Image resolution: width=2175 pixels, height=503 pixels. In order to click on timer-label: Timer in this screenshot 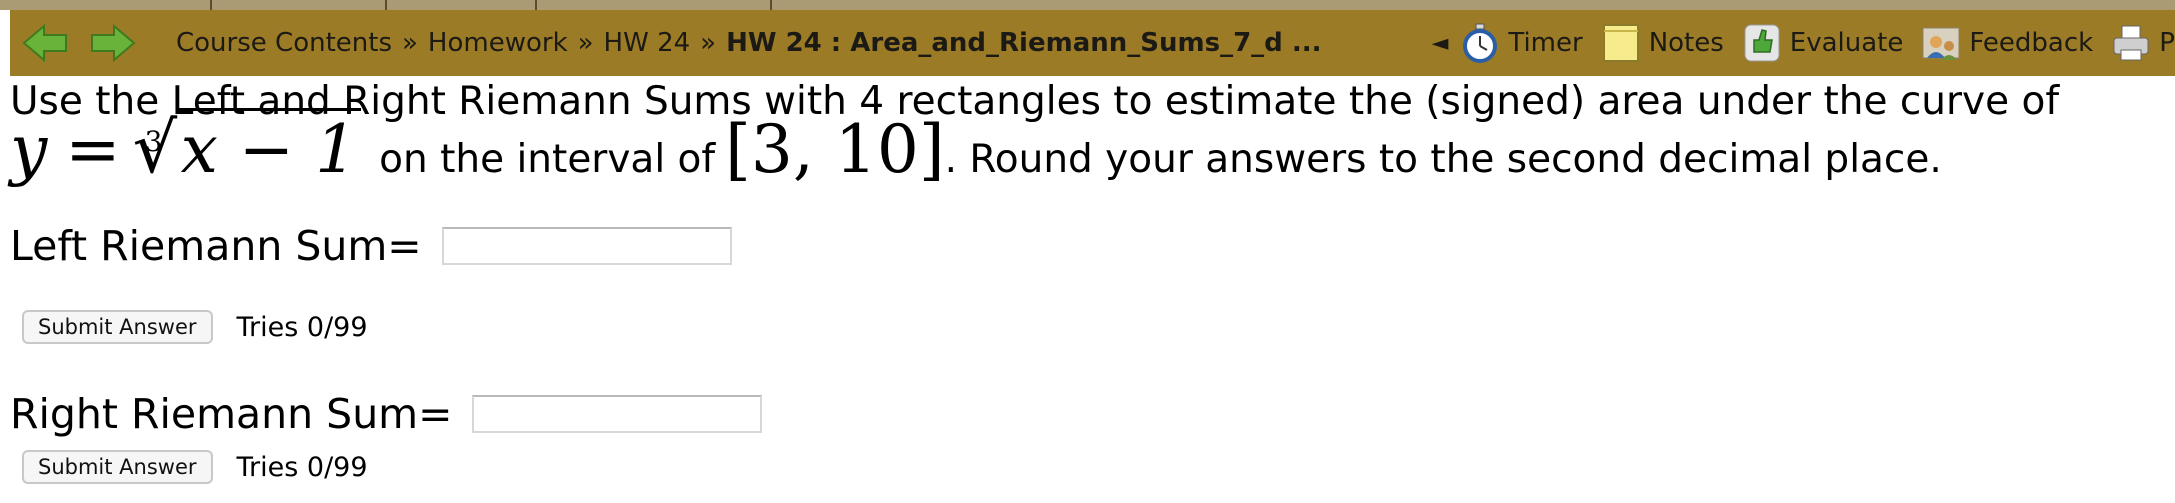, I will do `click(1545, 43)`.